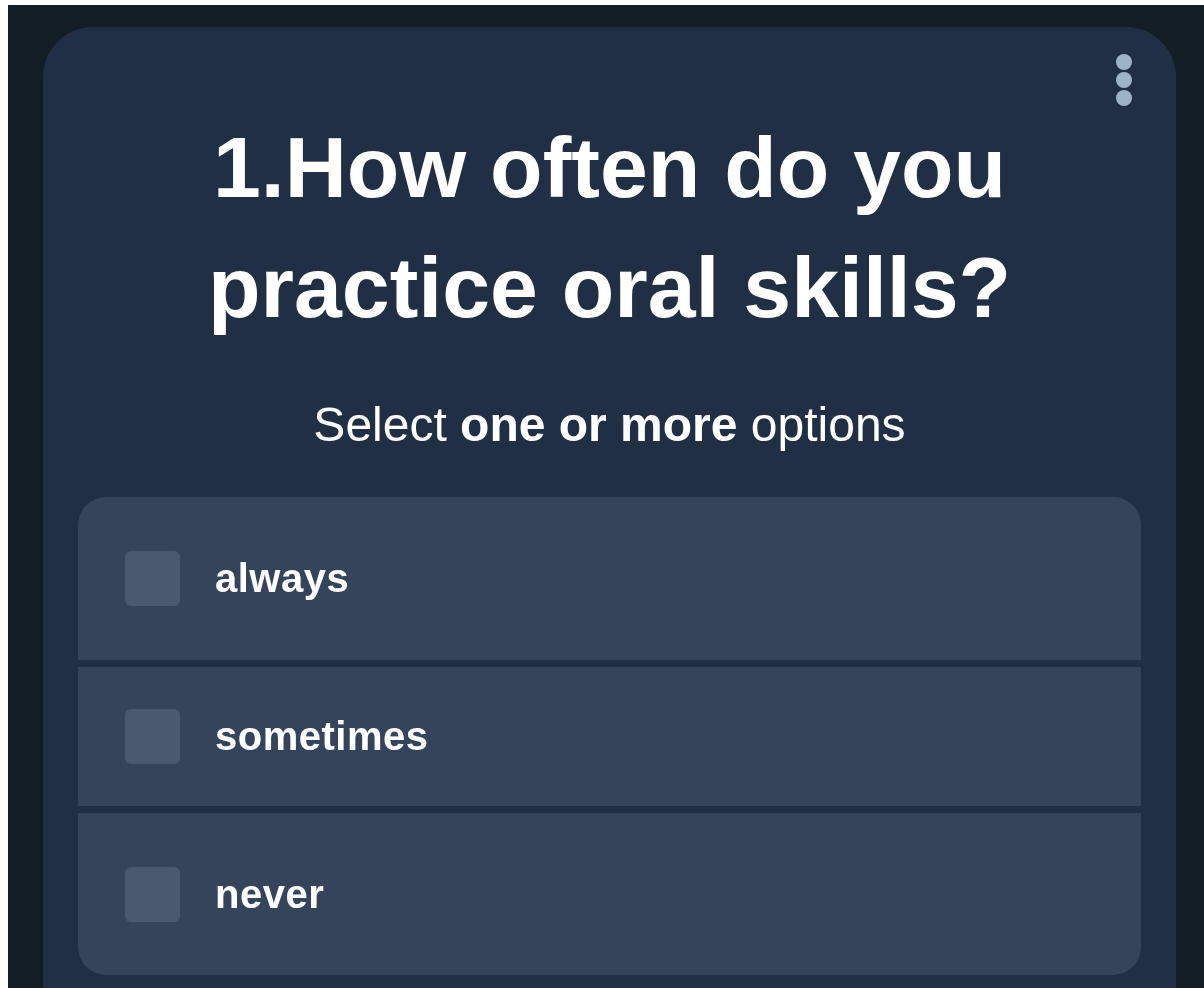 The image size is (1204, 988). What do you see at coordinates (609, 424) in the screenshot?
I see `instruction-text: Select one or more options` at bounding box center [609, 424].